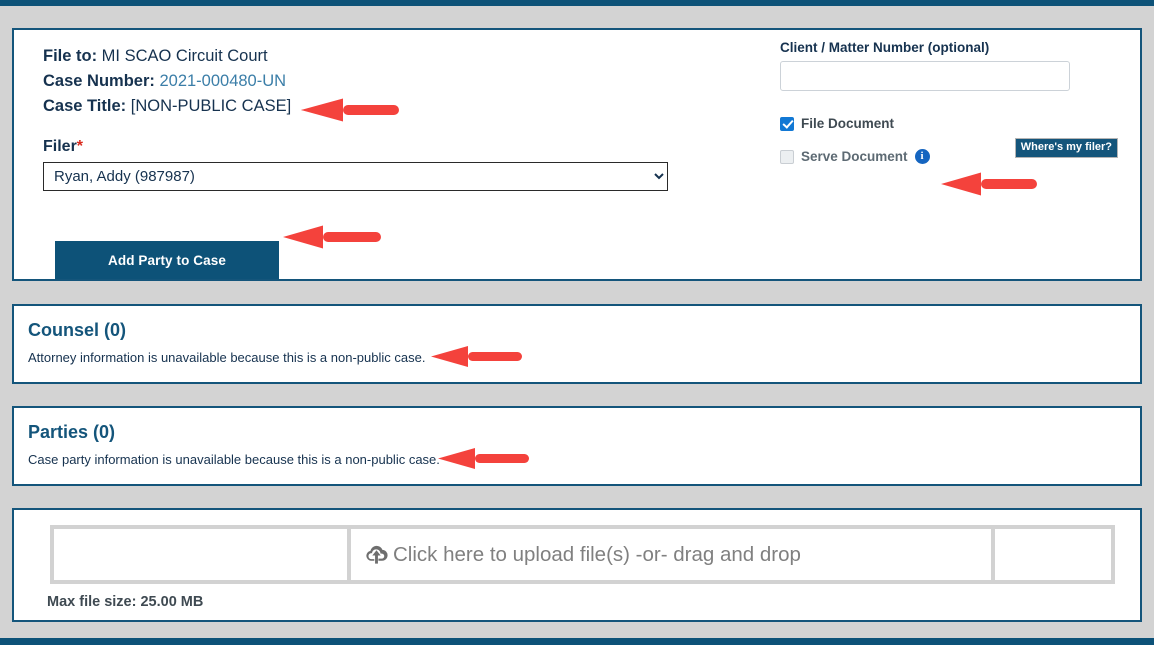 The image size is (1154, 645). Describe the element at coordinates (167, 260) in the screenshot. I see `add-party-to-case-button: Add Party to Case` at that location.